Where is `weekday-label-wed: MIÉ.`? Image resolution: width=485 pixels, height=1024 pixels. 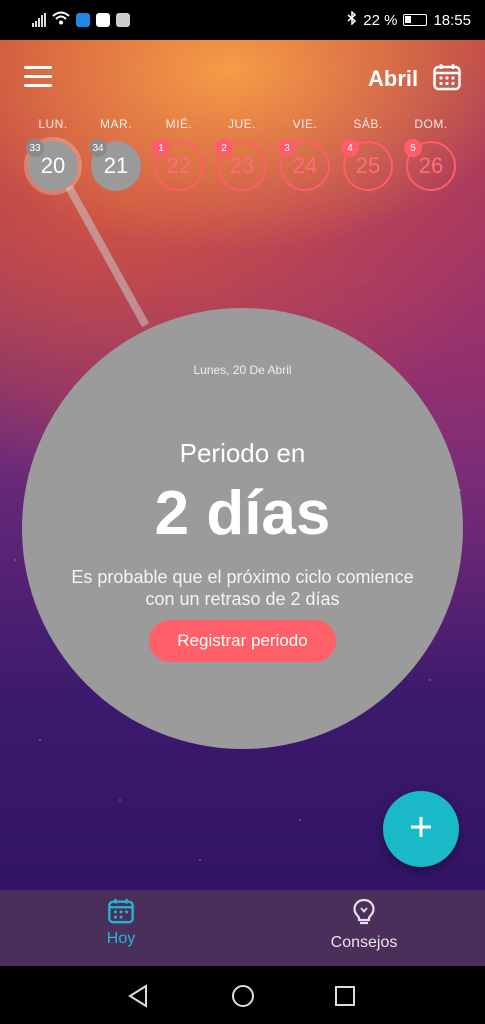
weekday-label-wed: MIÉ. is located at coordinates (179, 124).